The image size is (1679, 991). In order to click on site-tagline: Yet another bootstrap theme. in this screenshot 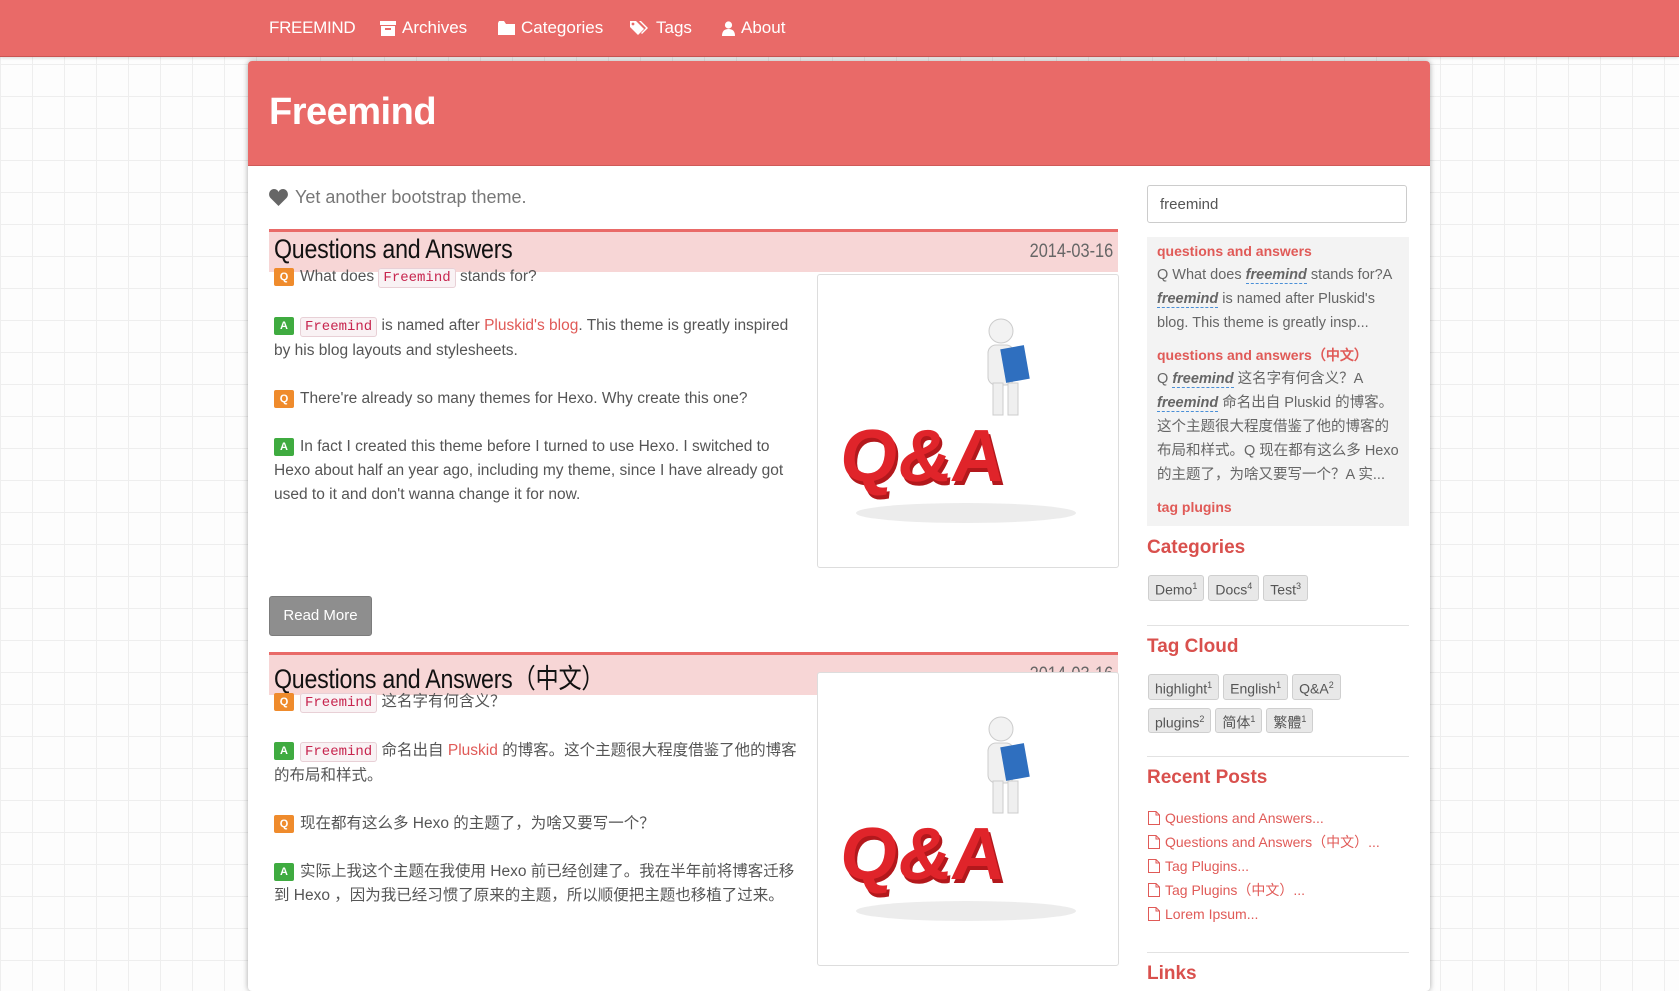, I will do `click(398, 197)`.